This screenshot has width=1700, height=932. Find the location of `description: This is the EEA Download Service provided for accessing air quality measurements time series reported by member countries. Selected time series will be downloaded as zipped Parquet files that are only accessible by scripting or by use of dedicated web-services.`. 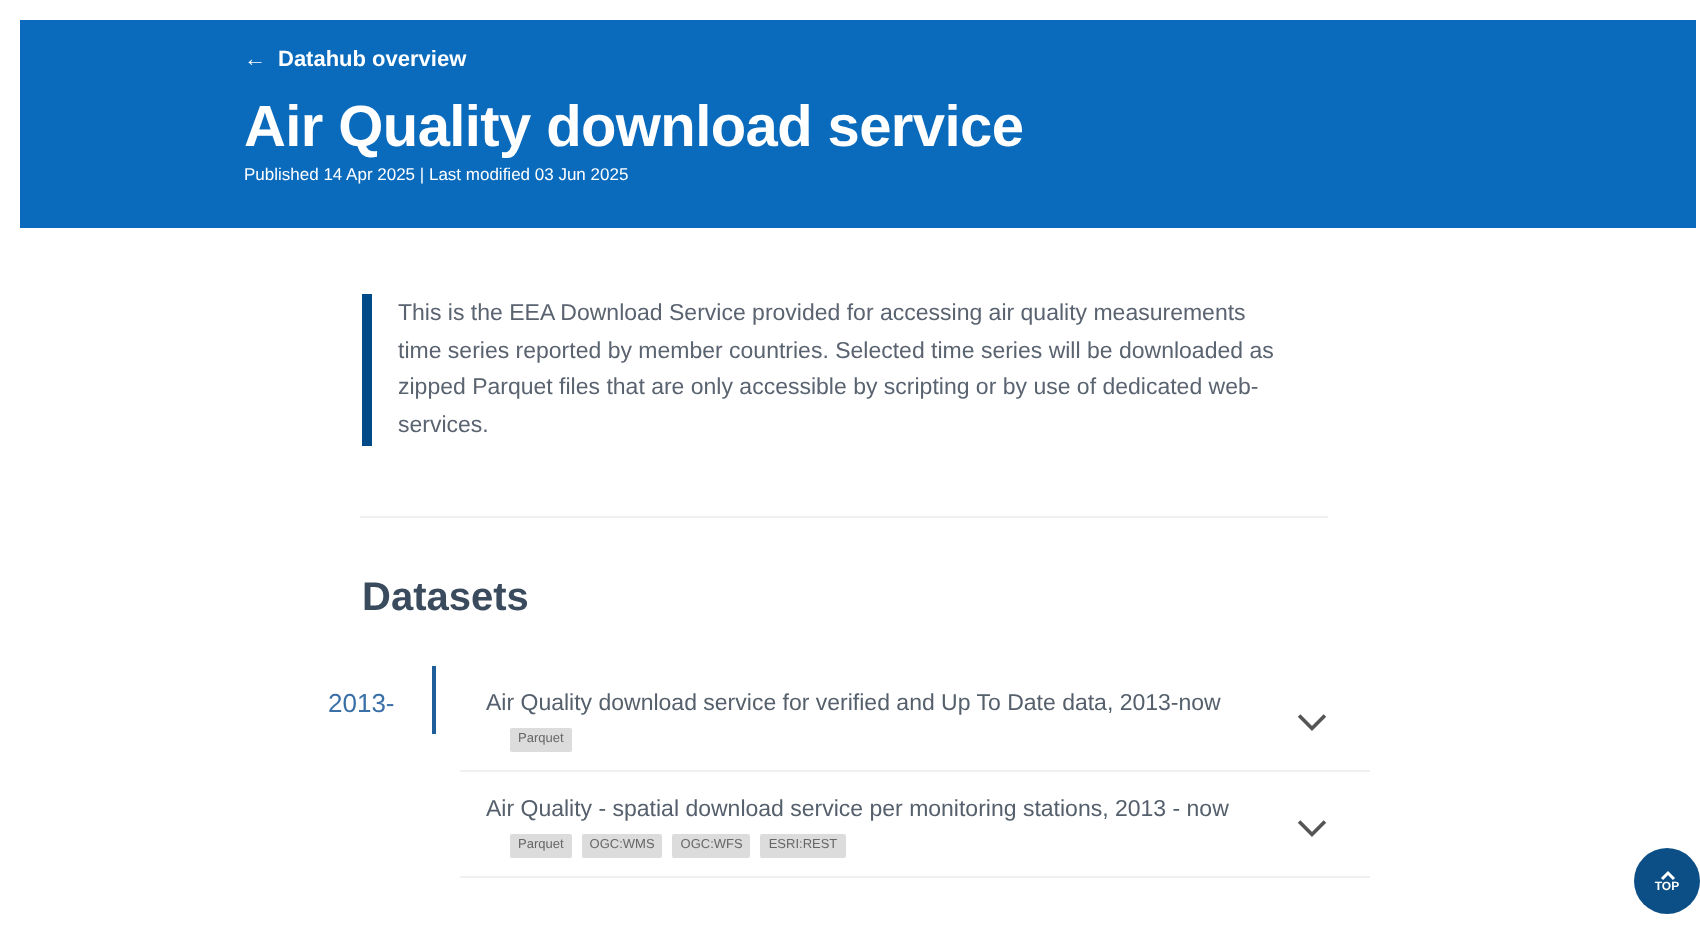

description: This is the EEA Download Service provided for accessing air quality measurements time series reported by member countries. Selected time series will be downloaded as zipped Parquet files that are only accessible by scripting or by use of dedicated web-services. is located at coordinates (825, 370).